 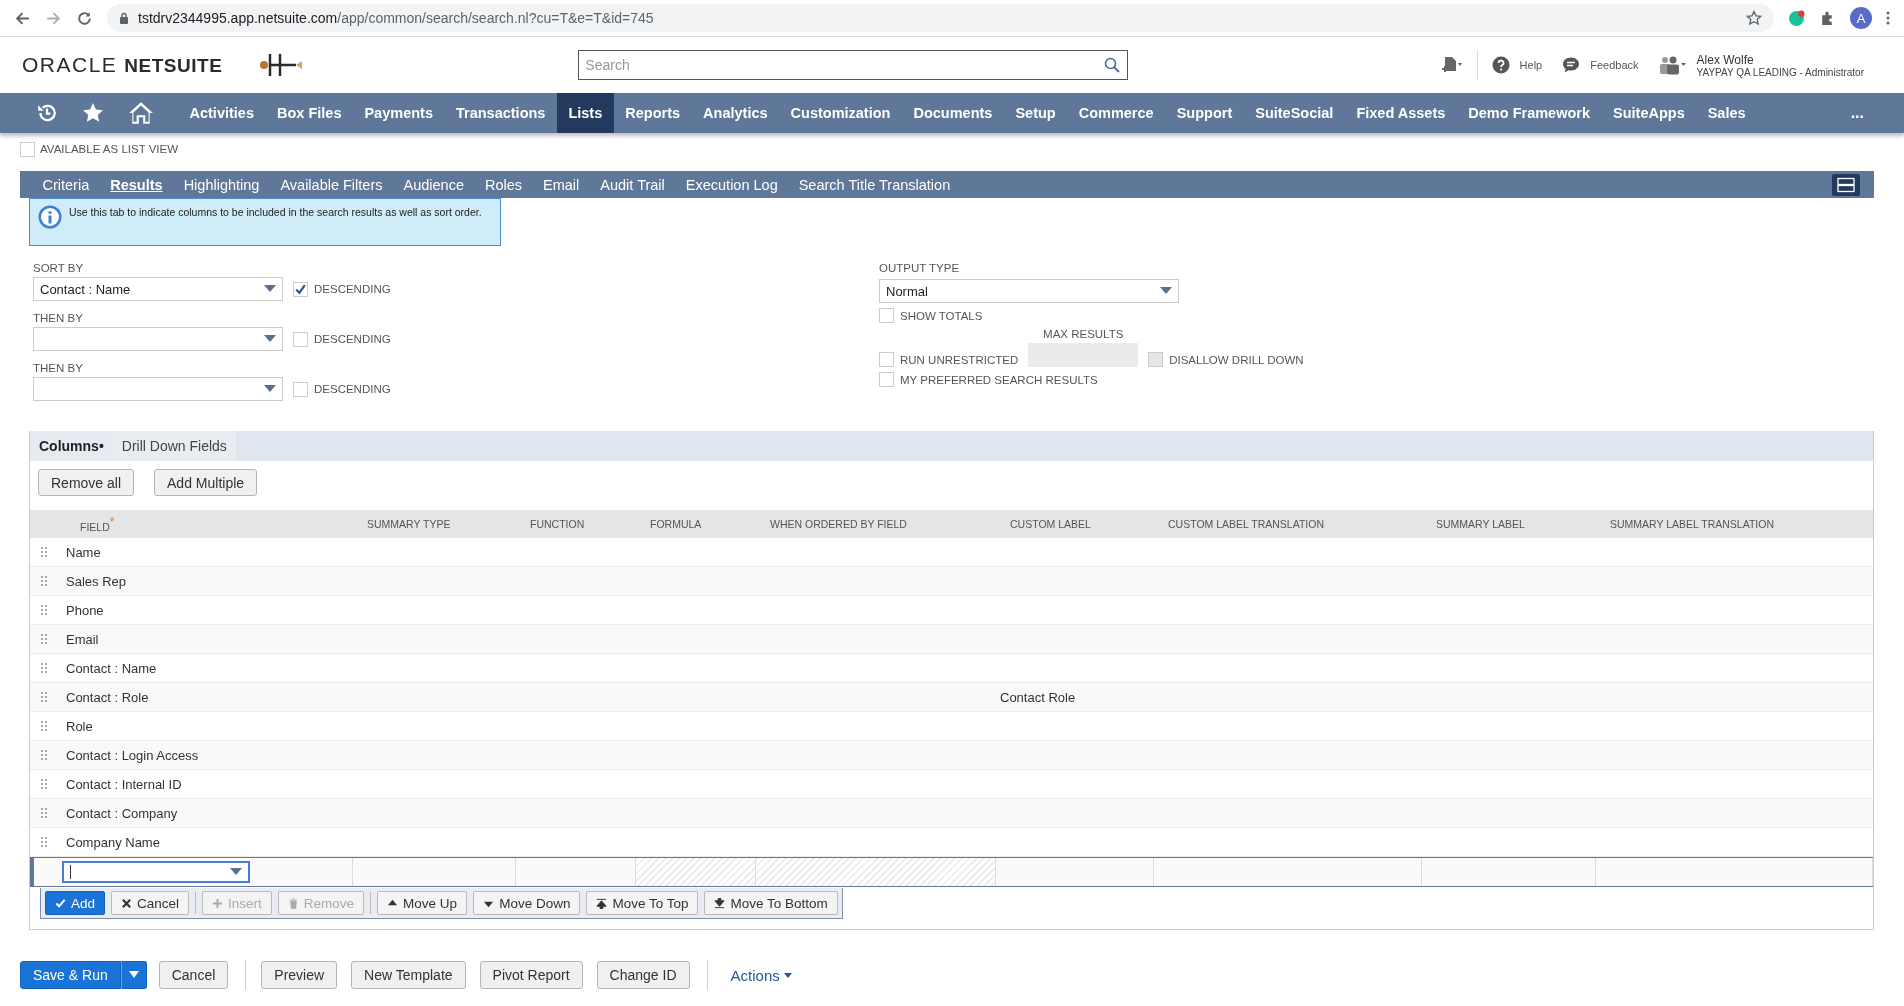 What do you see at coordinates (771, 903) in the screenshot?
I see `edit-button: Move To Bottom` at bounding box center [771, 903].